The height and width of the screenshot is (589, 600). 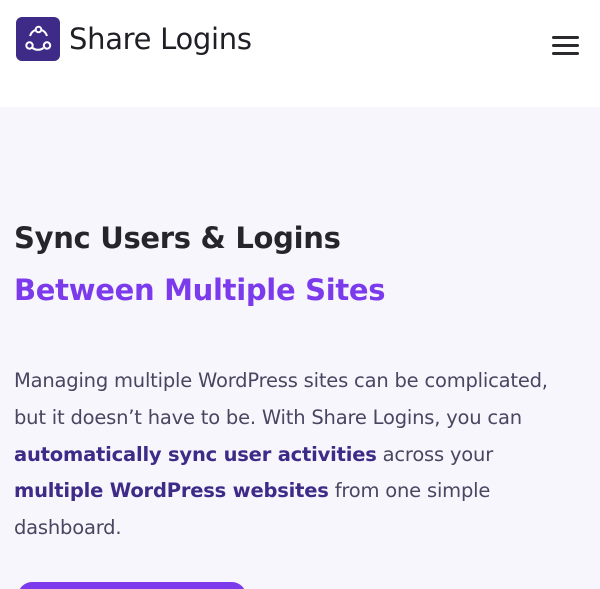 What do you see at coordinates (177, 238) in the screenshot?
I see `hero-title: Sync Users & Logins` at bounding box center [177, 238].